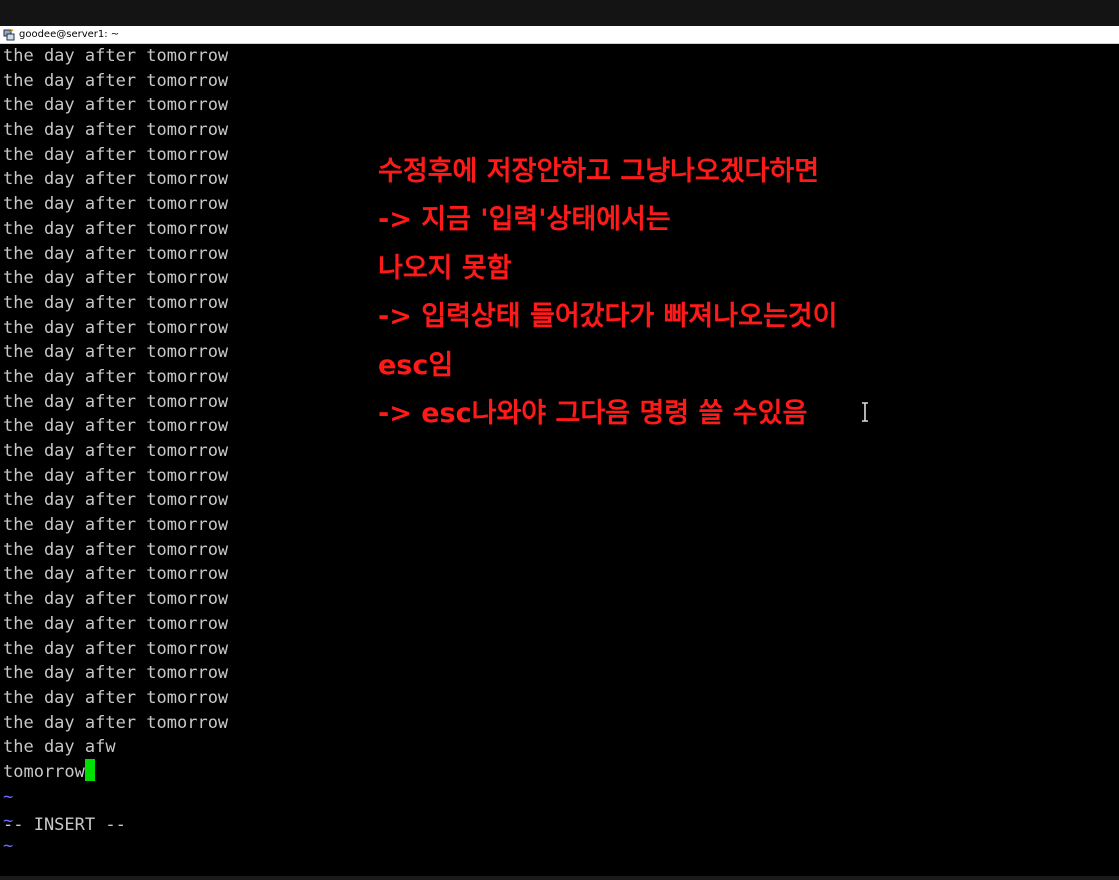  Describe the element at coordinates (59, 747) in the screenshot. I see `terminal-line: the day afw` at that location.